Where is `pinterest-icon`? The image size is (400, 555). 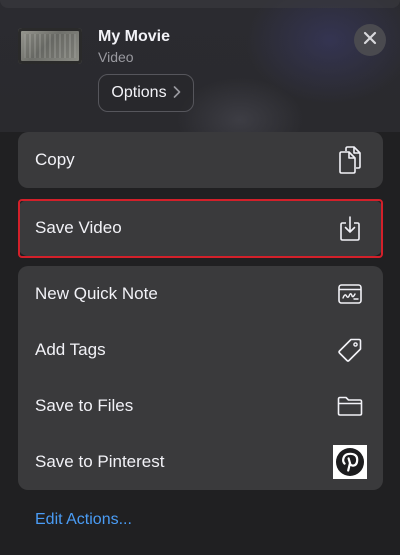
pinterest-icon is located at coordinates (350, 462).